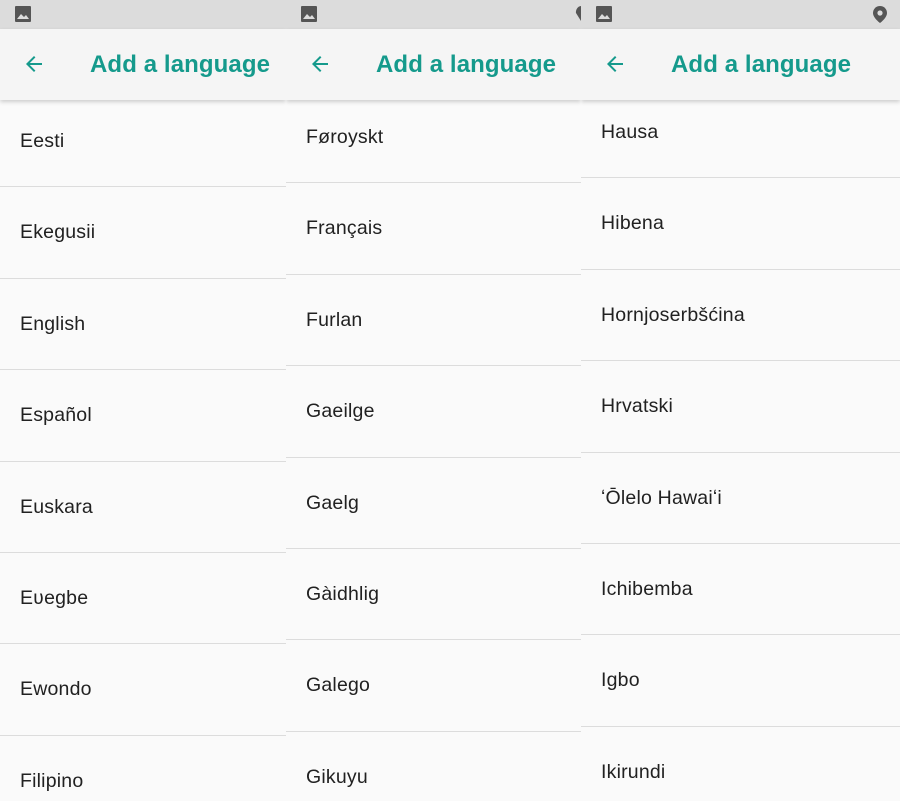 This screenshot has height=801, width=900. I want to click on language-label: Gaelg, so click(333, 502).